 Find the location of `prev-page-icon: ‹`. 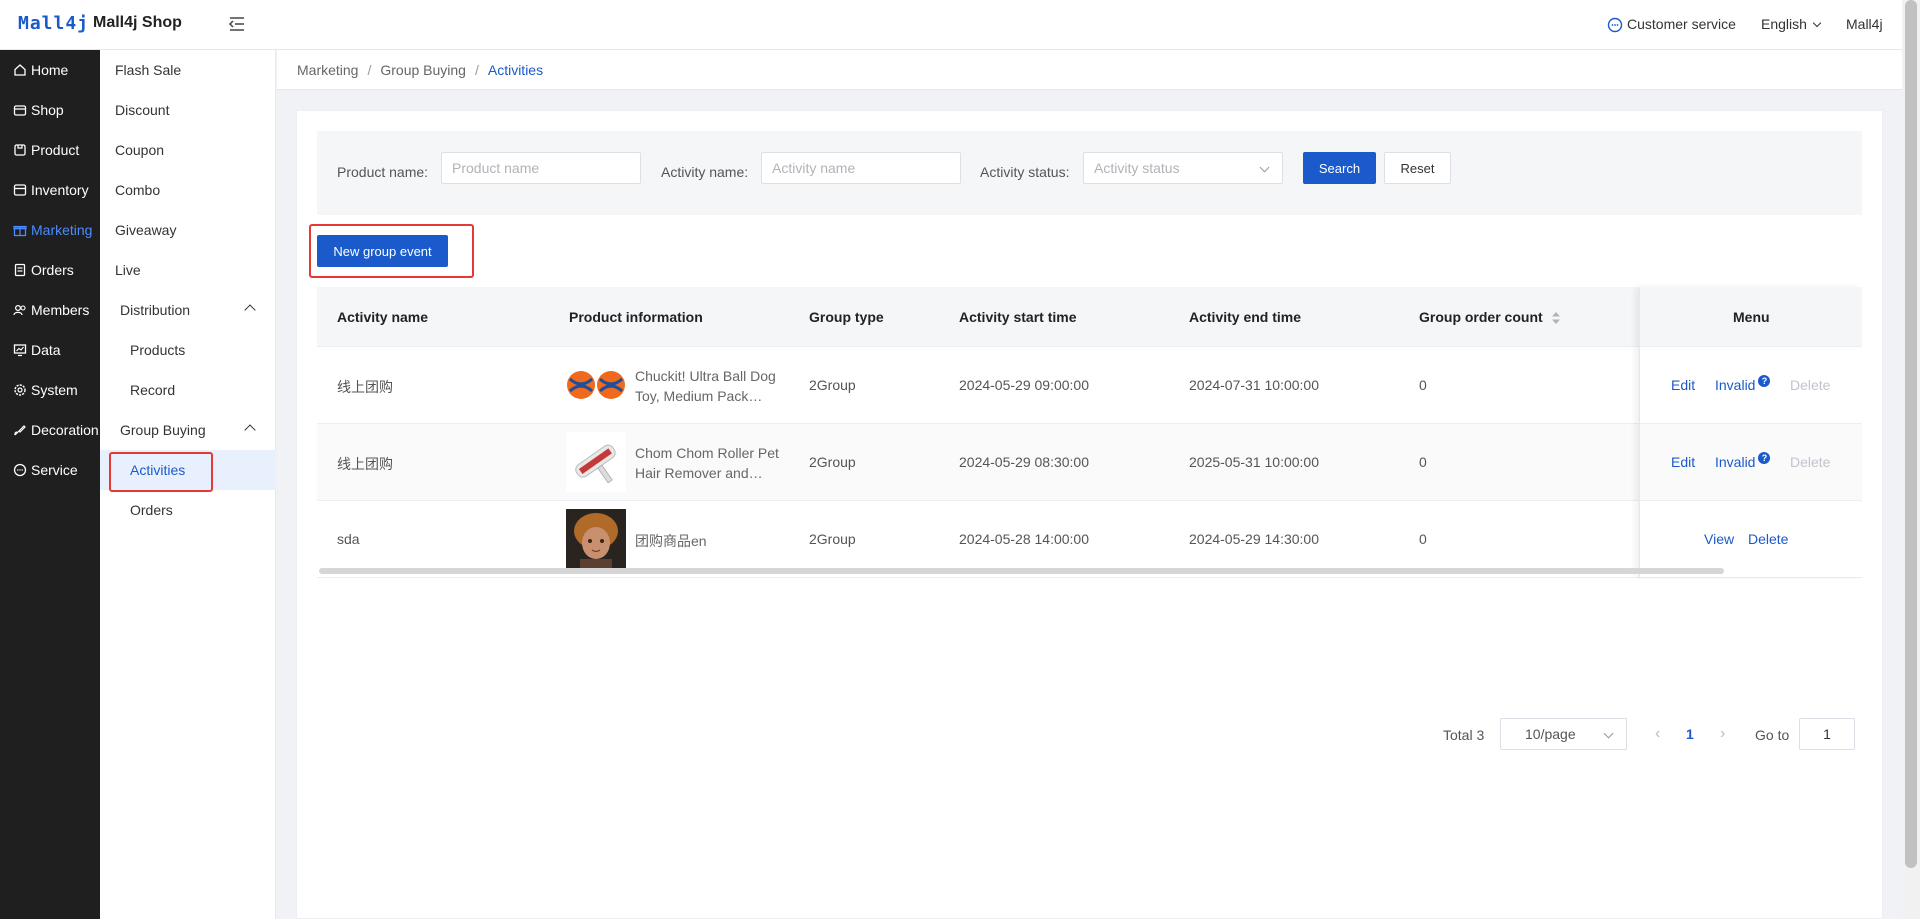

prev-page-icon: ‹ is located at coordinates (1657, 734).